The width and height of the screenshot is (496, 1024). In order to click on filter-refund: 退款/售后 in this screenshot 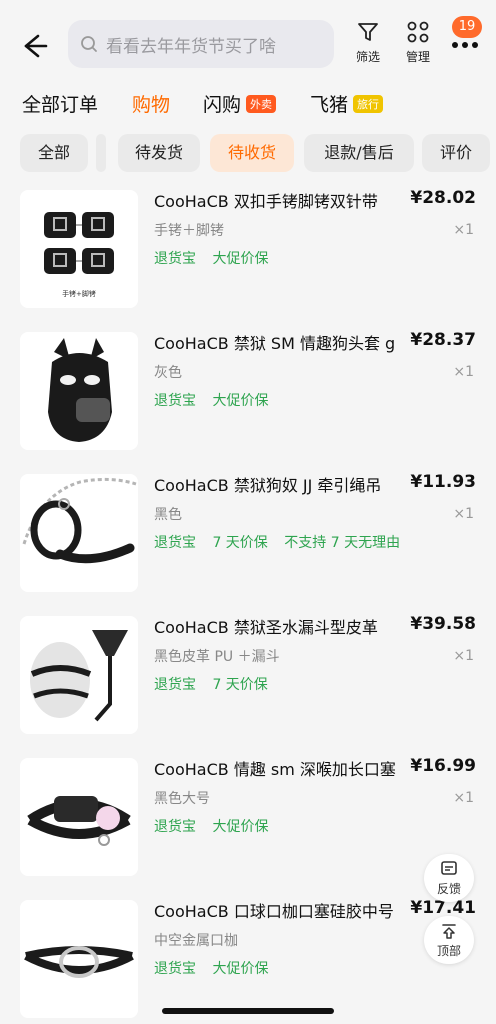, I will do `click(359, 153)`.